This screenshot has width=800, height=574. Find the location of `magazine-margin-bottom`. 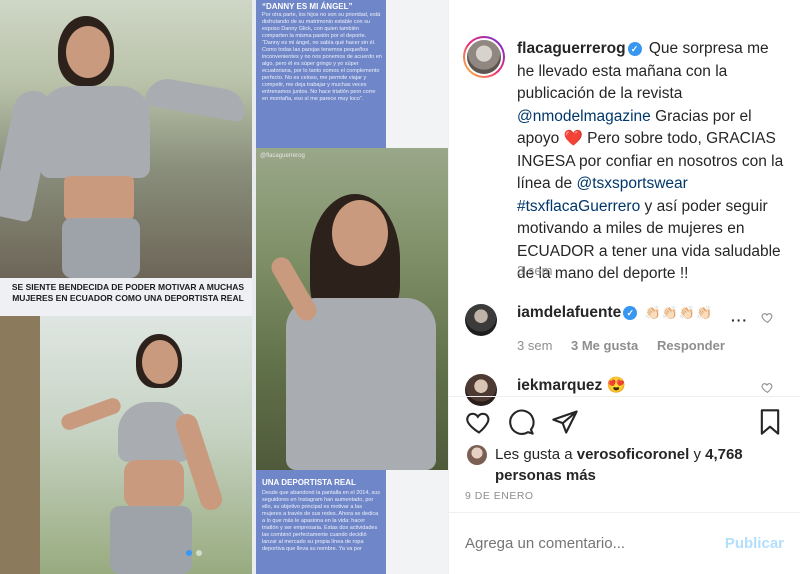

magazine-margin-bottom is located at coordinates (417, 522).